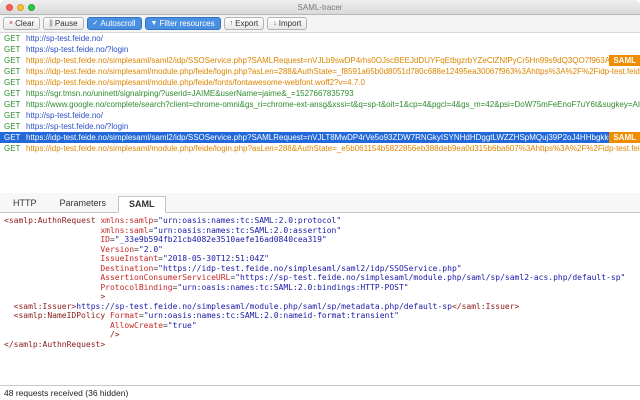 This screenshot has width=640, height=400. Describe the element at coordinates (184, 258) in the screenshot. I see `xml-line: IssueInstant="2018-05-30T12:51:04Z"` at that location.